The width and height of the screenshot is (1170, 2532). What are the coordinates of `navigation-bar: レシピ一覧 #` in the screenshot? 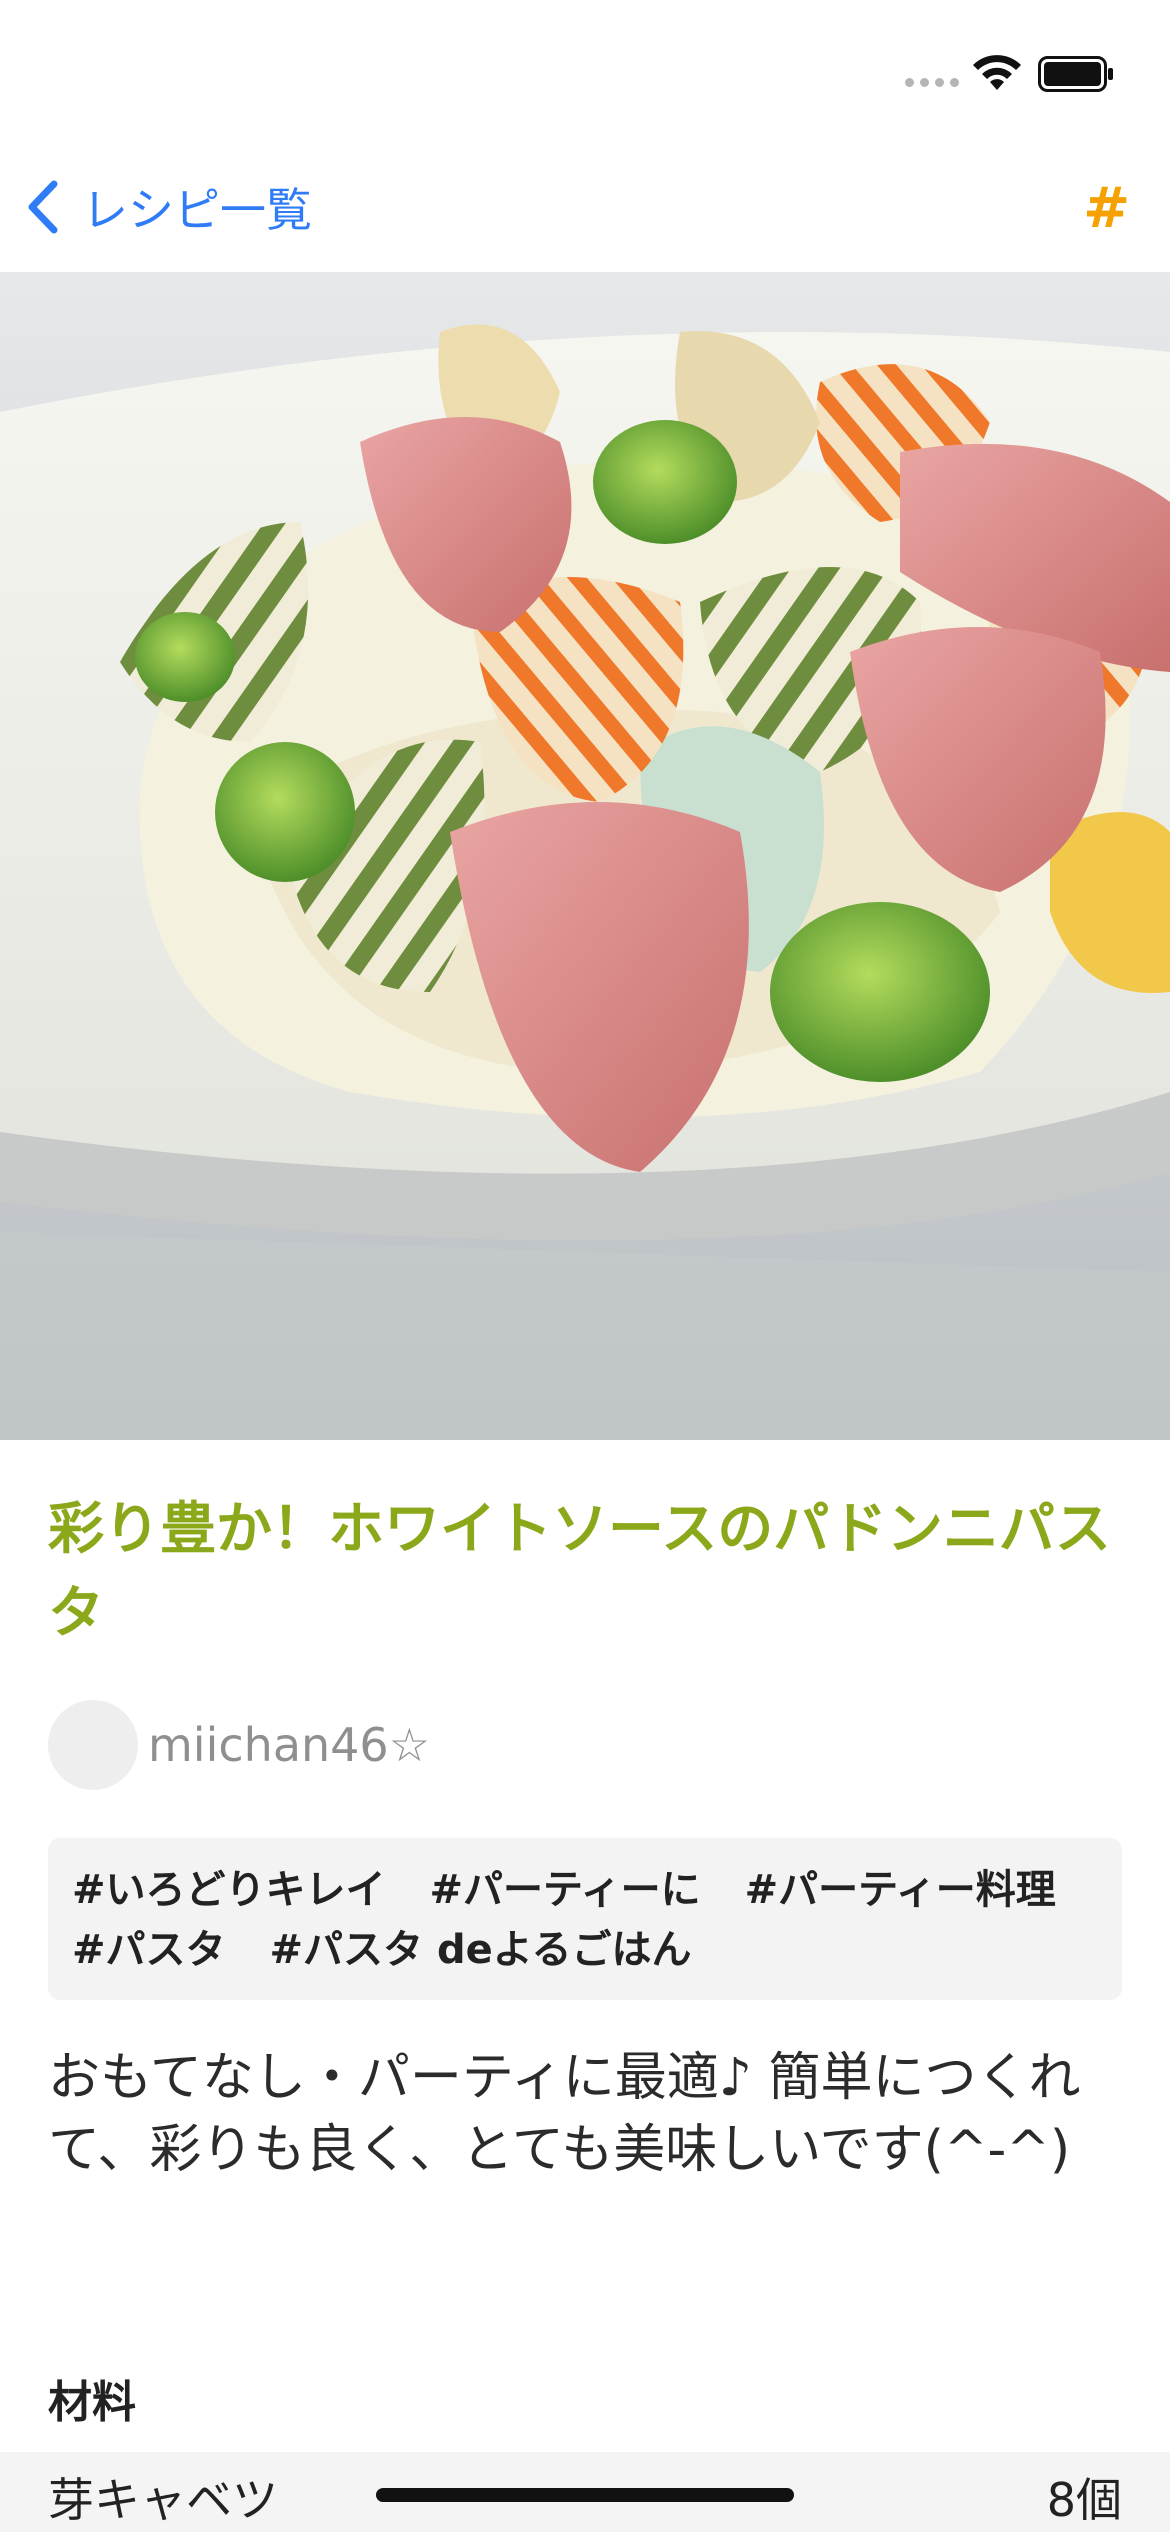 It's located at (585, 211).